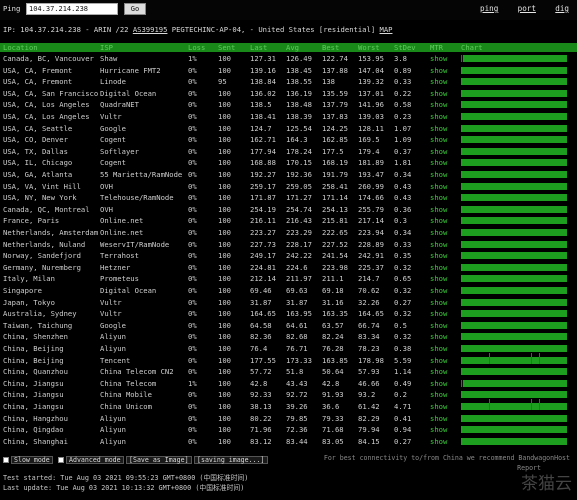  Describe the element at coordinates (403, 372) in the screenshot. I see `cell-stdev: 1.14` at that location.